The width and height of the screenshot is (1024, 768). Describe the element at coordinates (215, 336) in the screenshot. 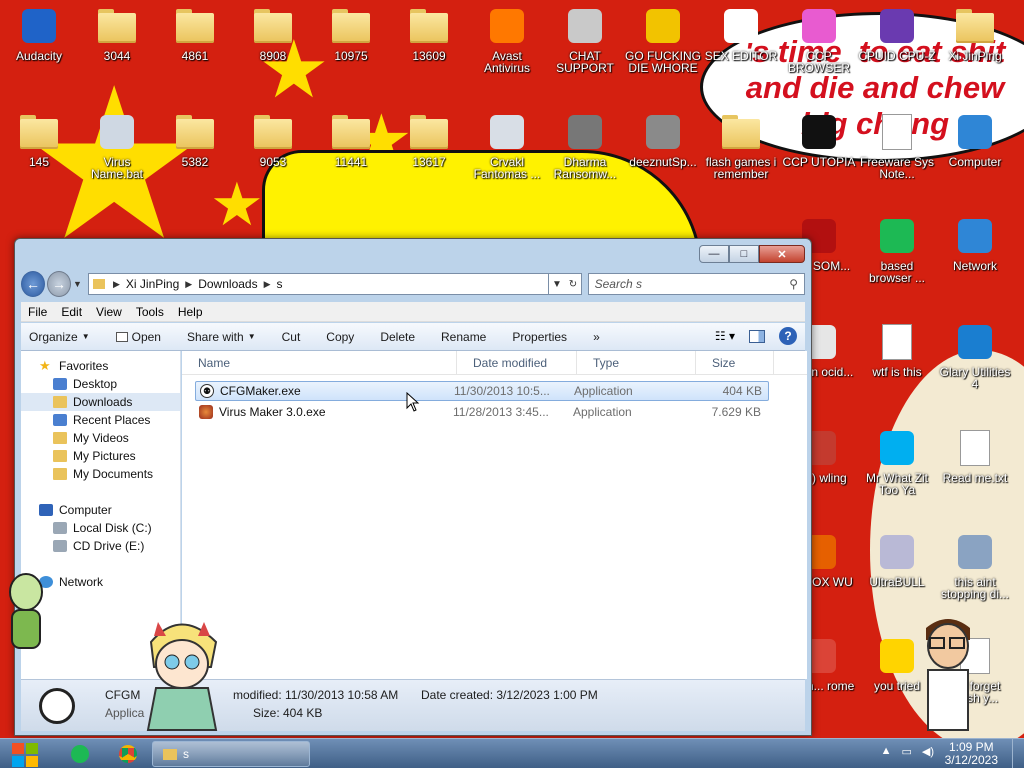

I see `share-with-label: Share with` at that location.